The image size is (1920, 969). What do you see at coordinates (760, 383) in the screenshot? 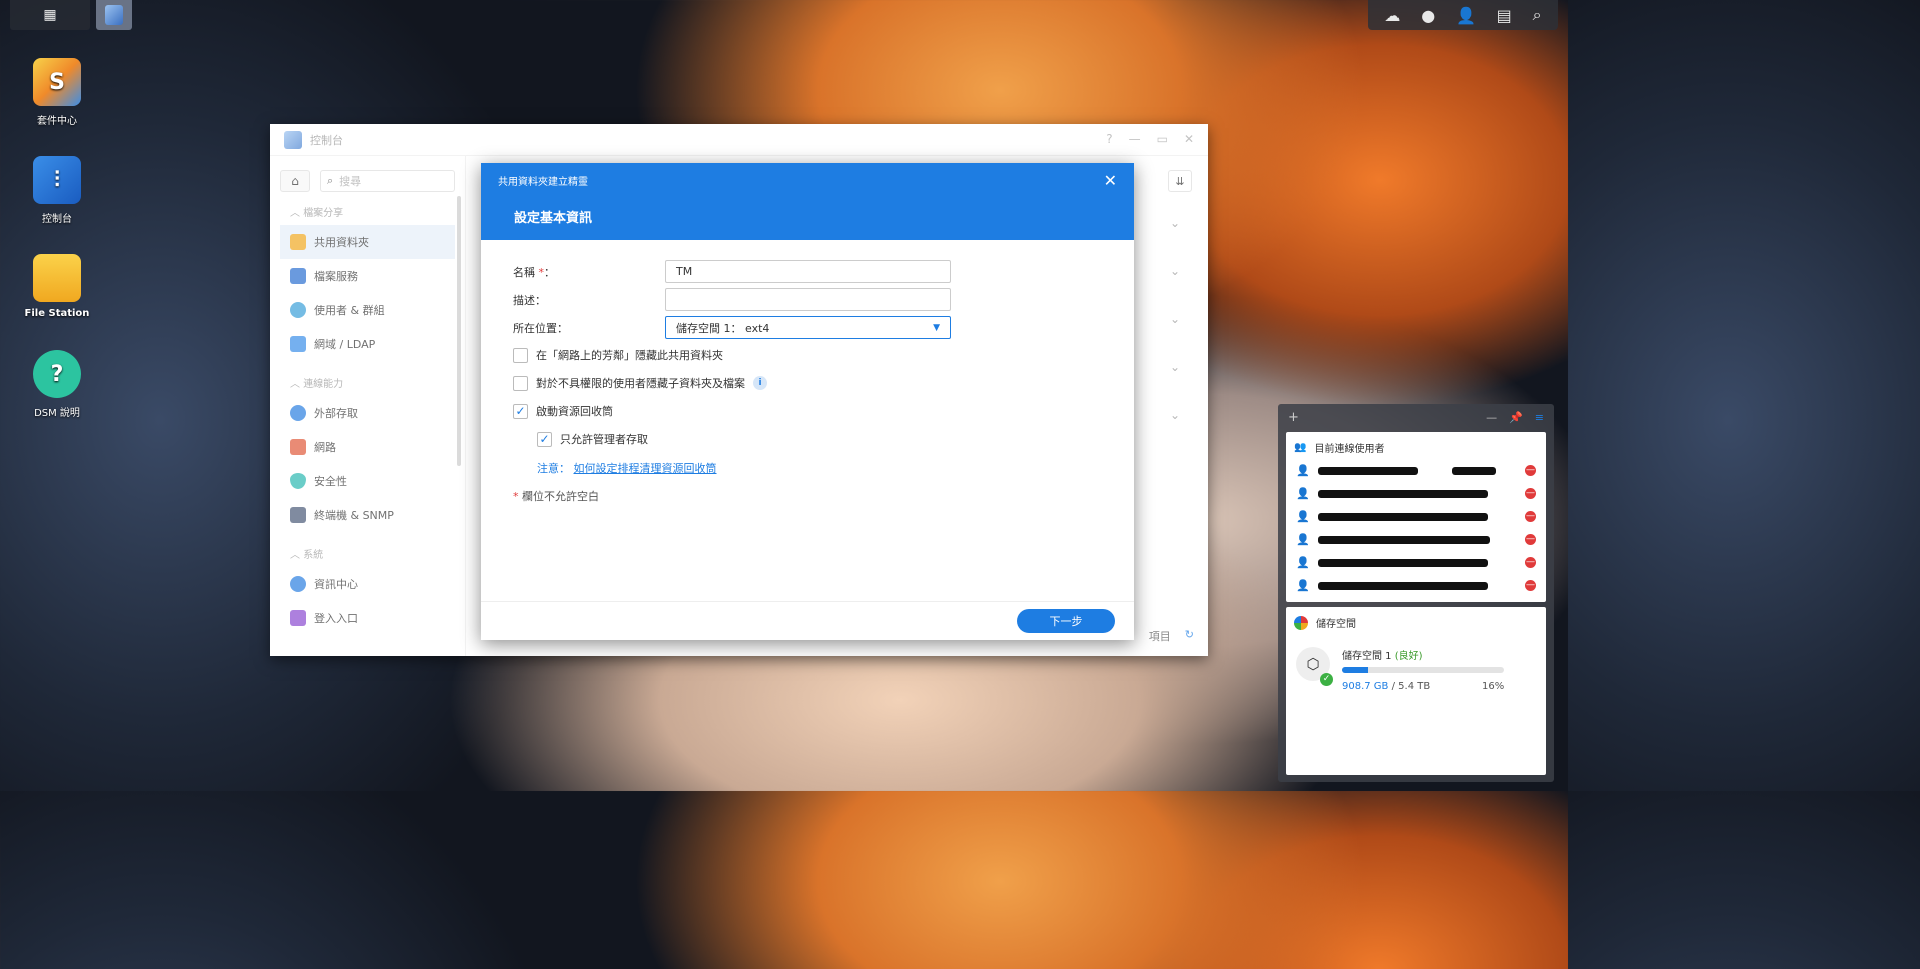
I see `info-icon: i` at bounding box center [760, 383].